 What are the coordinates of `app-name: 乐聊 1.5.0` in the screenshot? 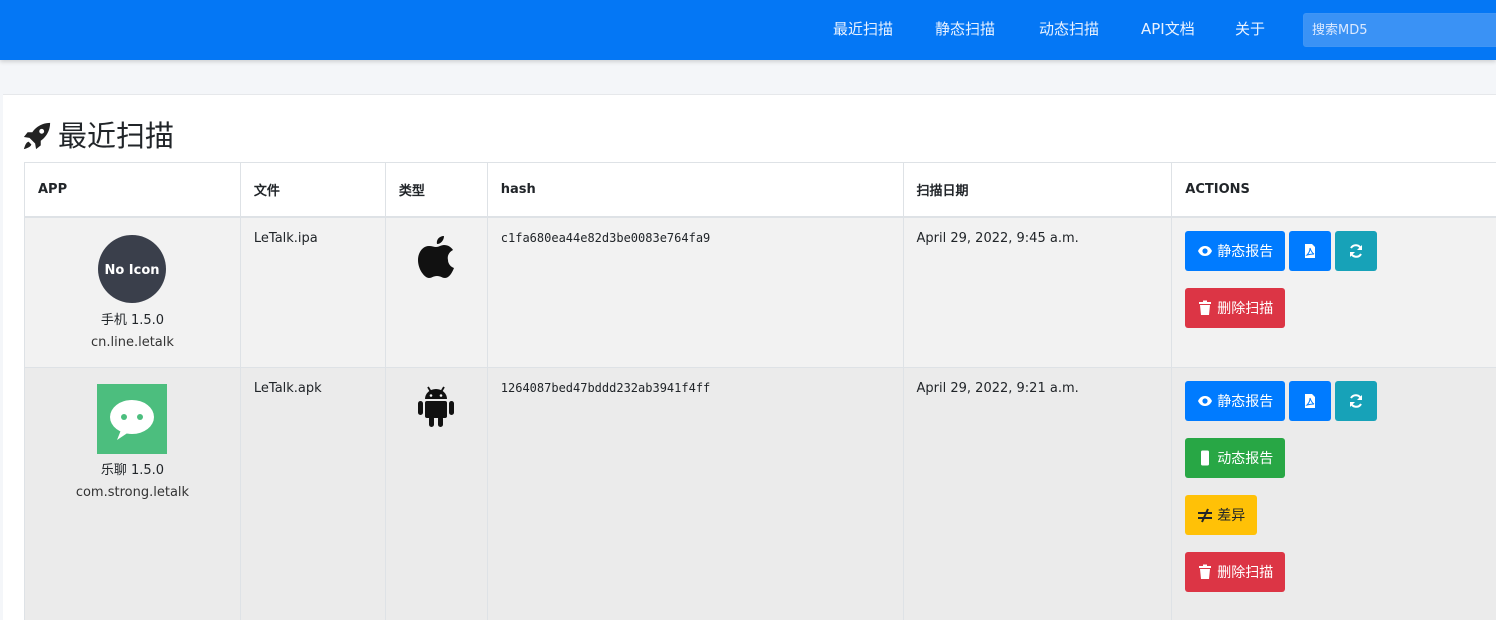 It's located at (132, 470).